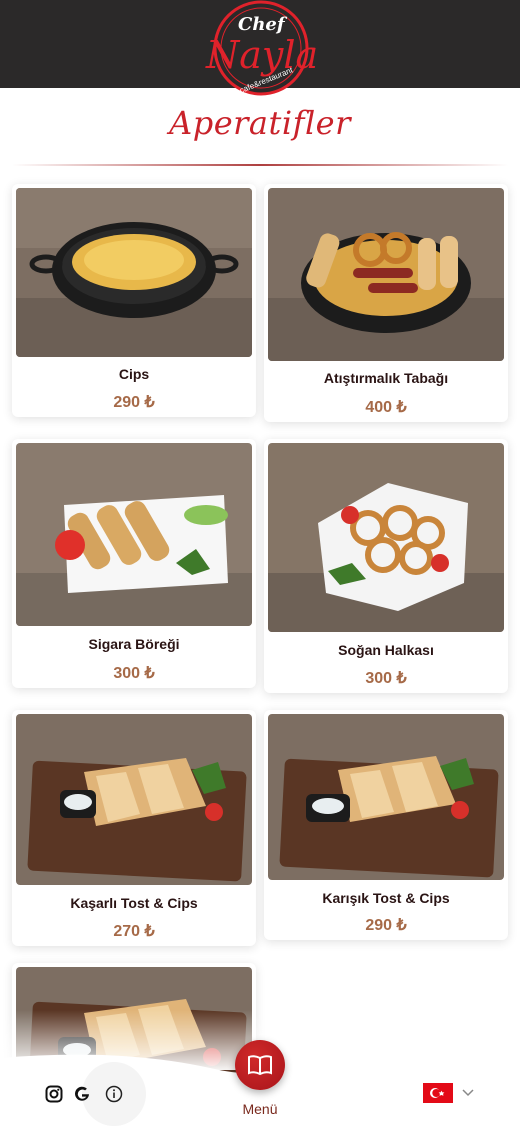  I want to click on menu-item-card: Karışık Tost & Cips 290 ₺, so click(386, 825).